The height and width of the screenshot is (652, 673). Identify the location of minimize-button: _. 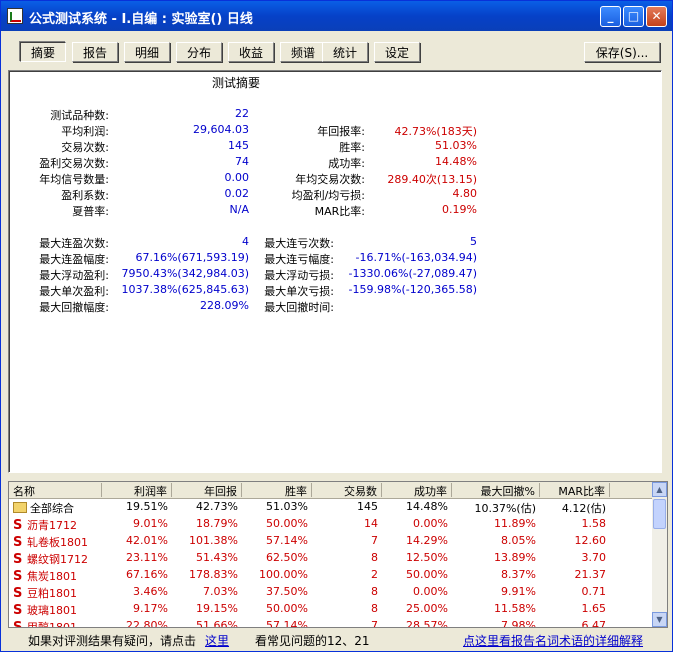
(610, 16).